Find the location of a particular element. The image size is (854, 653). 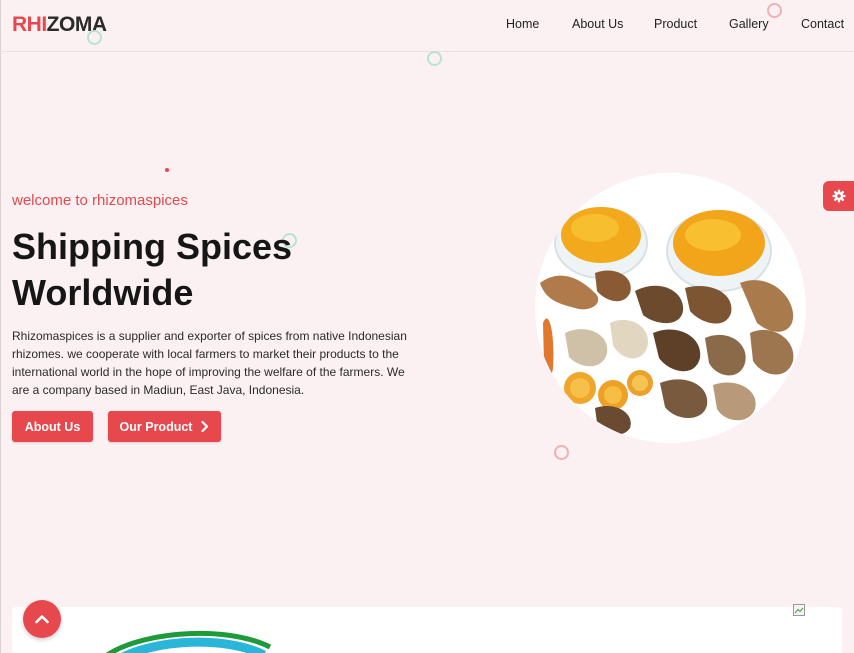

hero-title-line1: Shipping Spices is located at coordinates (152, 246).